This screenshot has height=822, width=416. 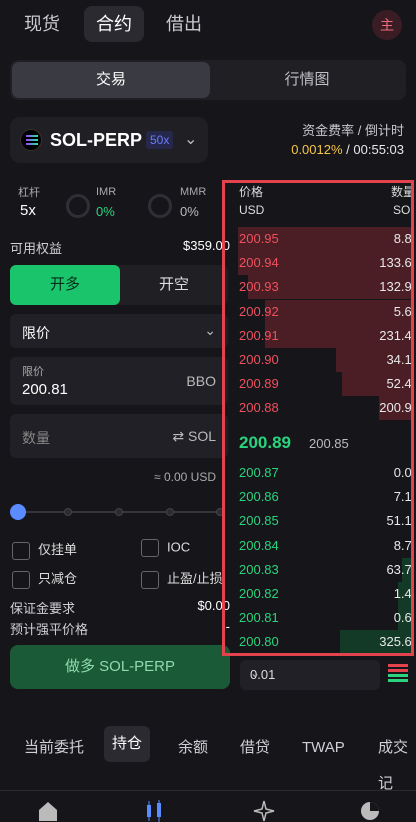 I want to click on tab-twap: TWAP, so click(x=323, y=748).